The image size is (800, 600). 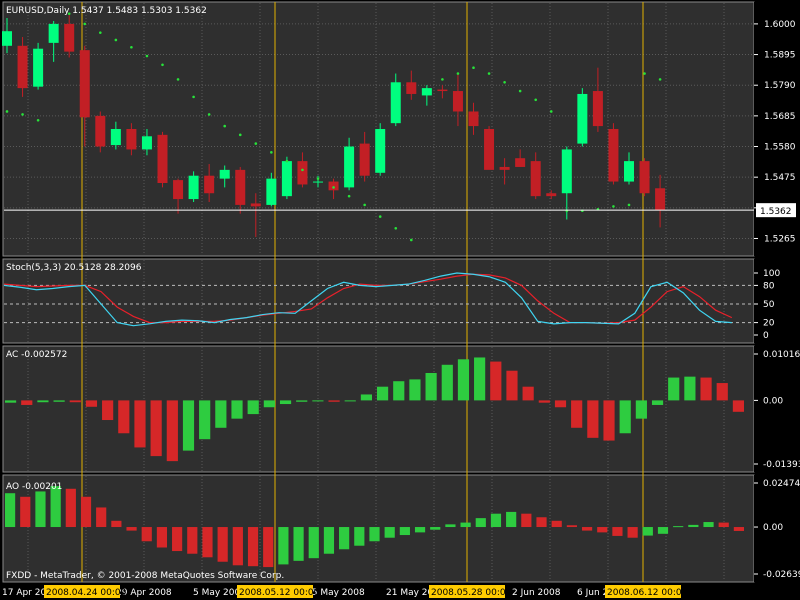 What do you see at coordinates (279, 593) in the screenshot?
I see `time-marker-label: 2008.05.12 00:00` at bounding box center [279, 593].